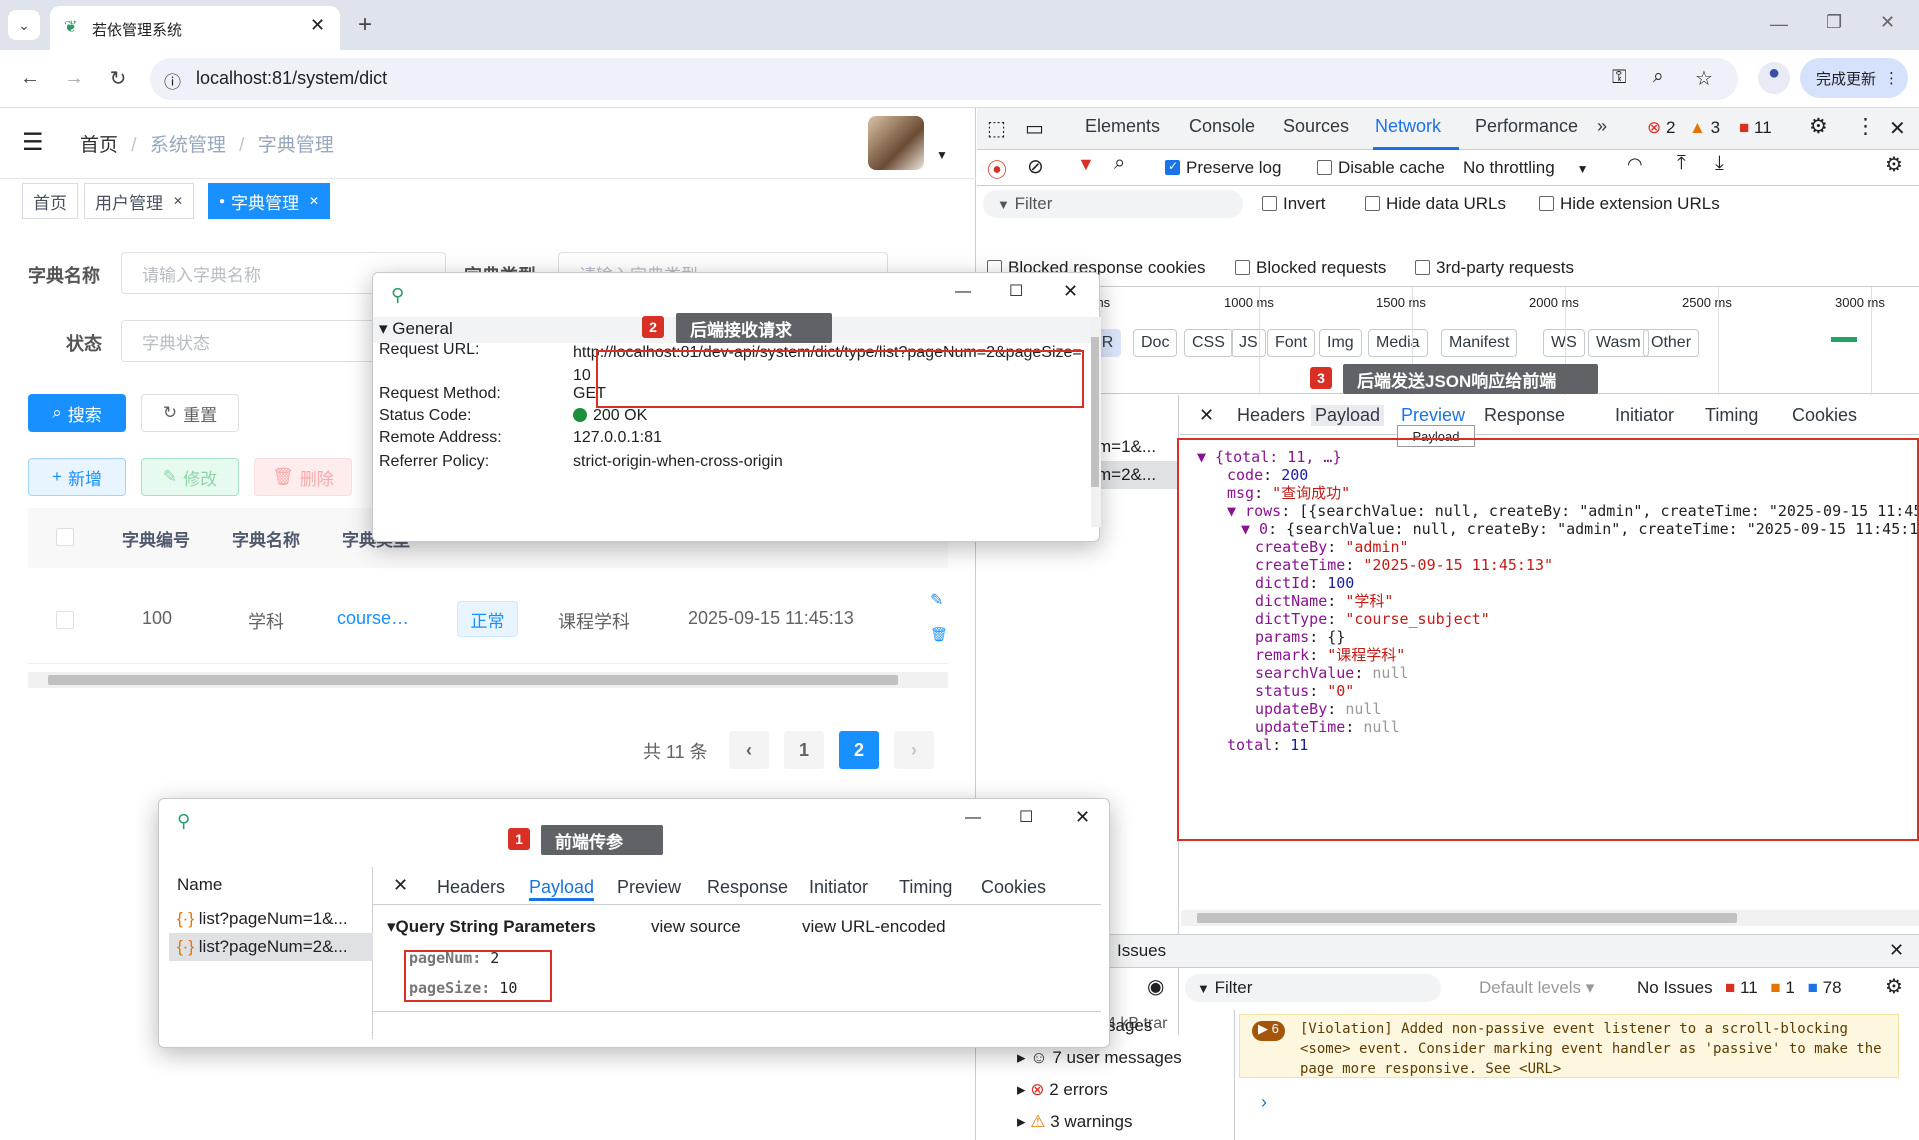  What do you see at coordinates (1034, 128) in the screenshot?
I see `device-toggle-icon: ▭` at bounding box center [1034, 128].